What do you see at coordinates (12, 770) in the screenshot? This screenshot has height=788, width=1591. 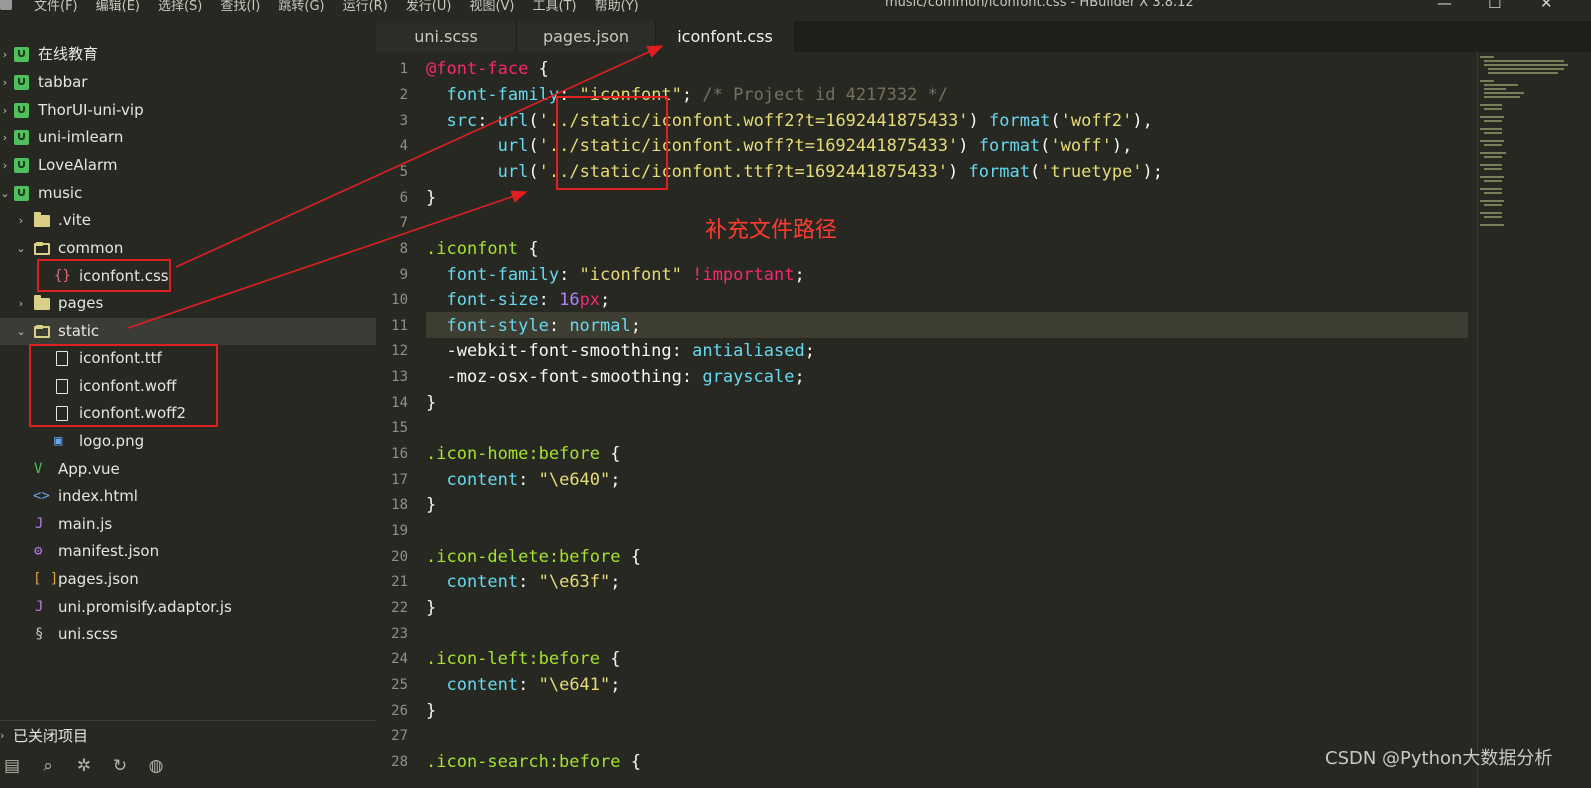 I see `explorer-icon: ▤` at bounding box center [12, 770].